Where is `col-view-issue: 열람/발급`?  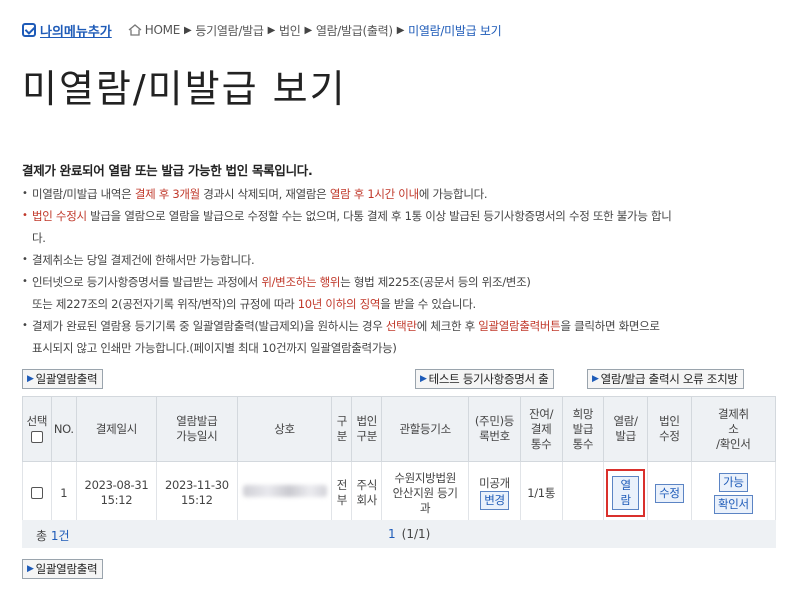
col-view-issue: 열람/발급 is located at coordinates (626, 429).